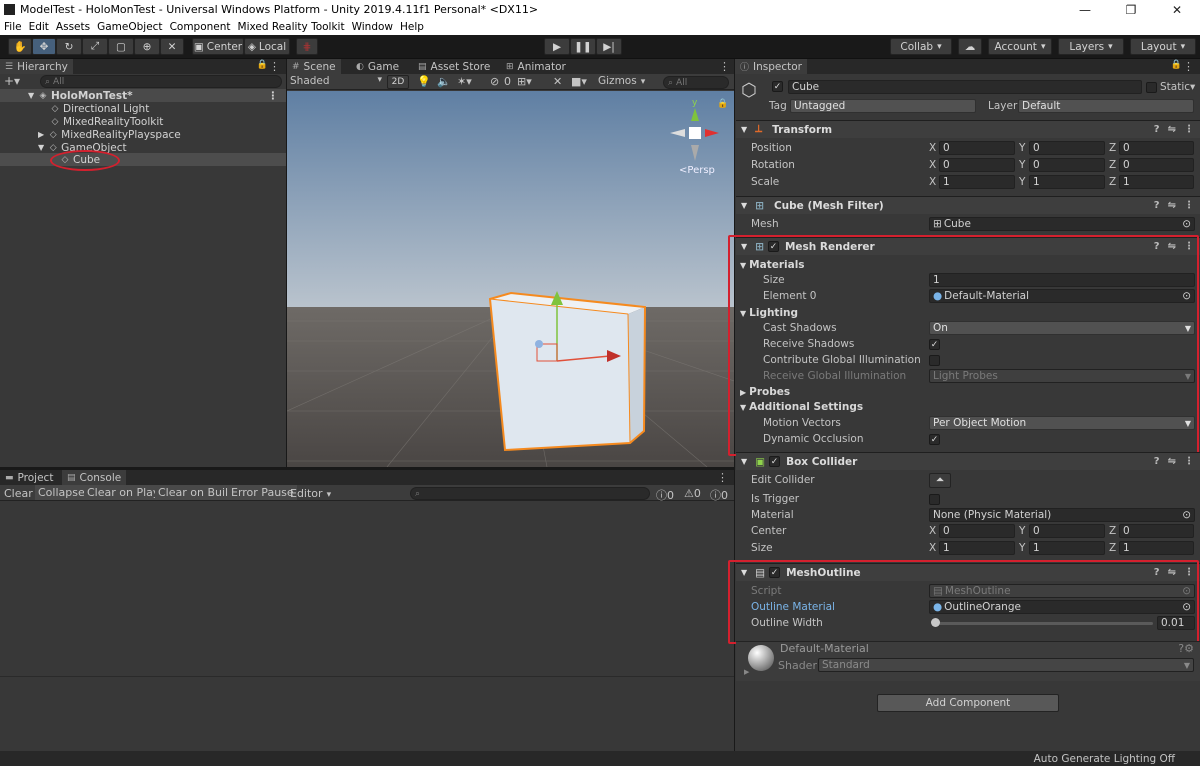  I want to click on grid-icon: ⊞▾, so click(524, 81).